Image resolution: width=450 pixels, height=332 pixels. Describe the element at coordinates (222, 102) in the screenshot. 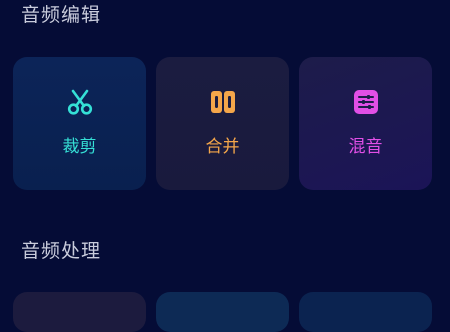

I see `merge-icon` at that location.